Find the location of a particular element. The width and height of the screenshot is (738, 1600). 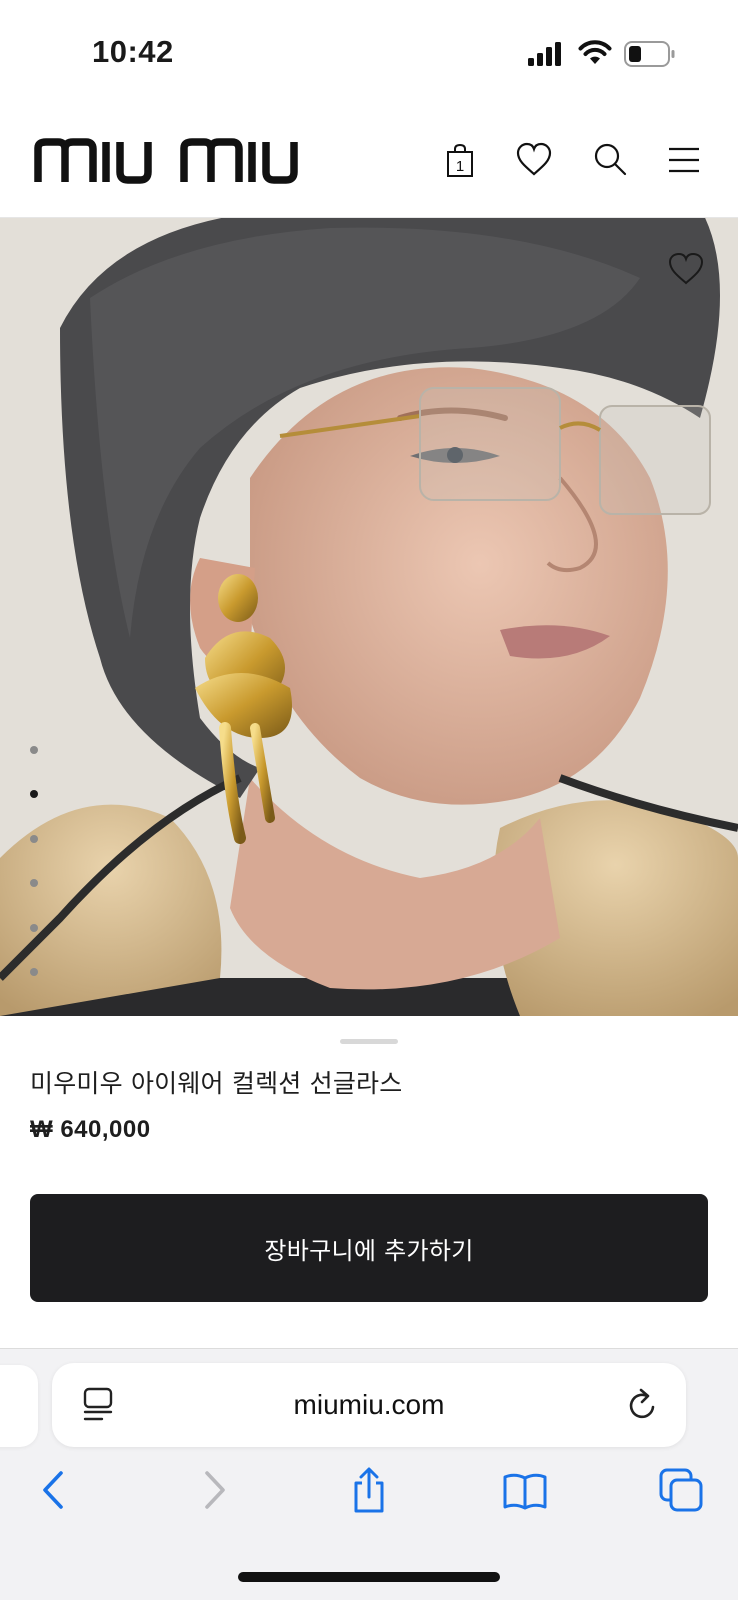

home-indicator is located at coordinates (369, 1577).